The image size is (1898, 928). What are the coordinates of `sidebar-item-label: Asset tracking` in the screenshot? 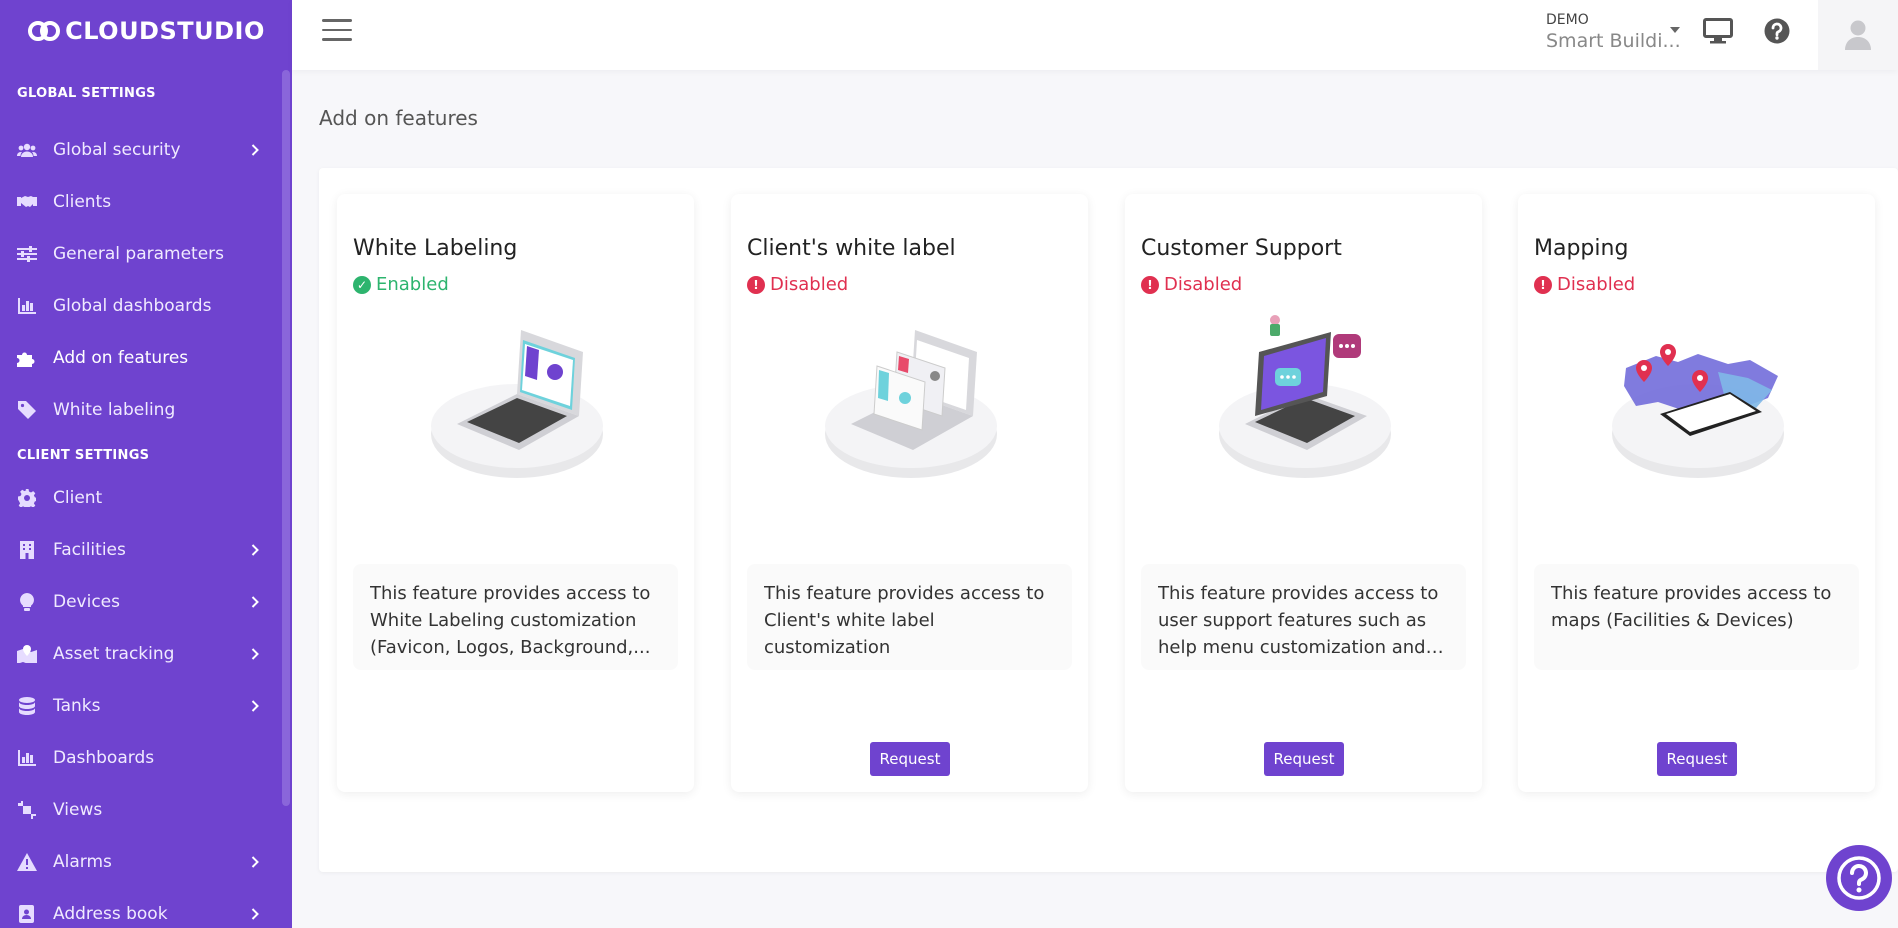 It's located at (114, 654).